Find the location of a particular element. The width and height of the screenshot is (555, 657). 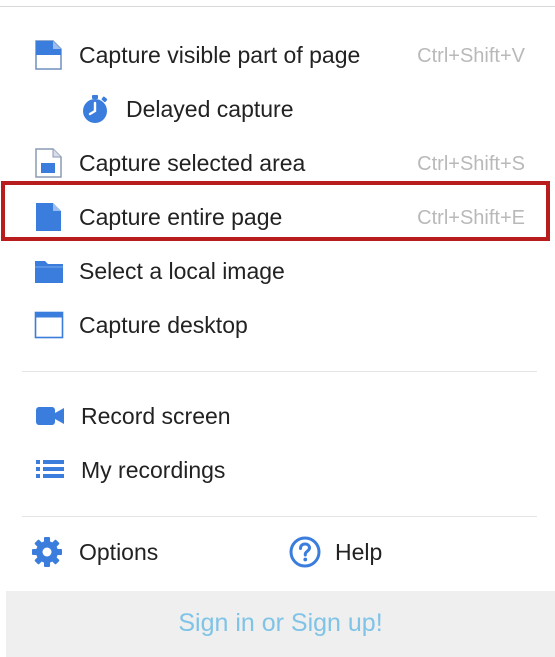

timer-icon is located at coordinates (95, 109).